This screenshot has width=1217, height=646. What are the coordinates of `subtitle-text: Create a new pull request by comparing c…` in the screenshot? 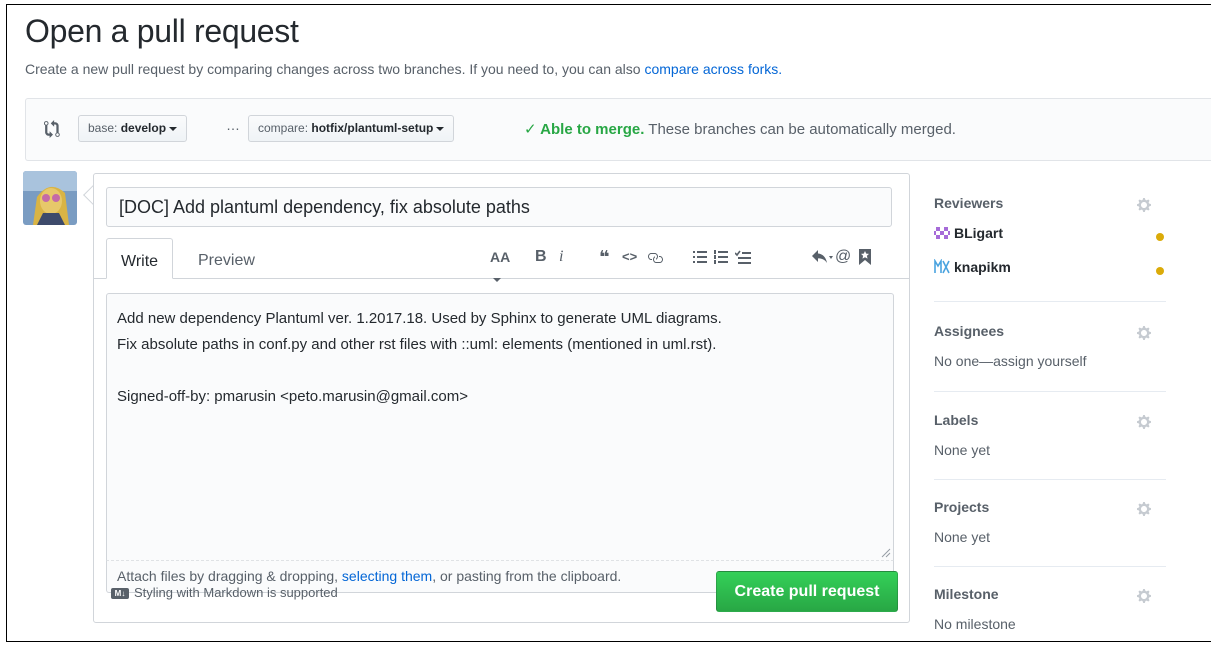 It's located at (333, 69).